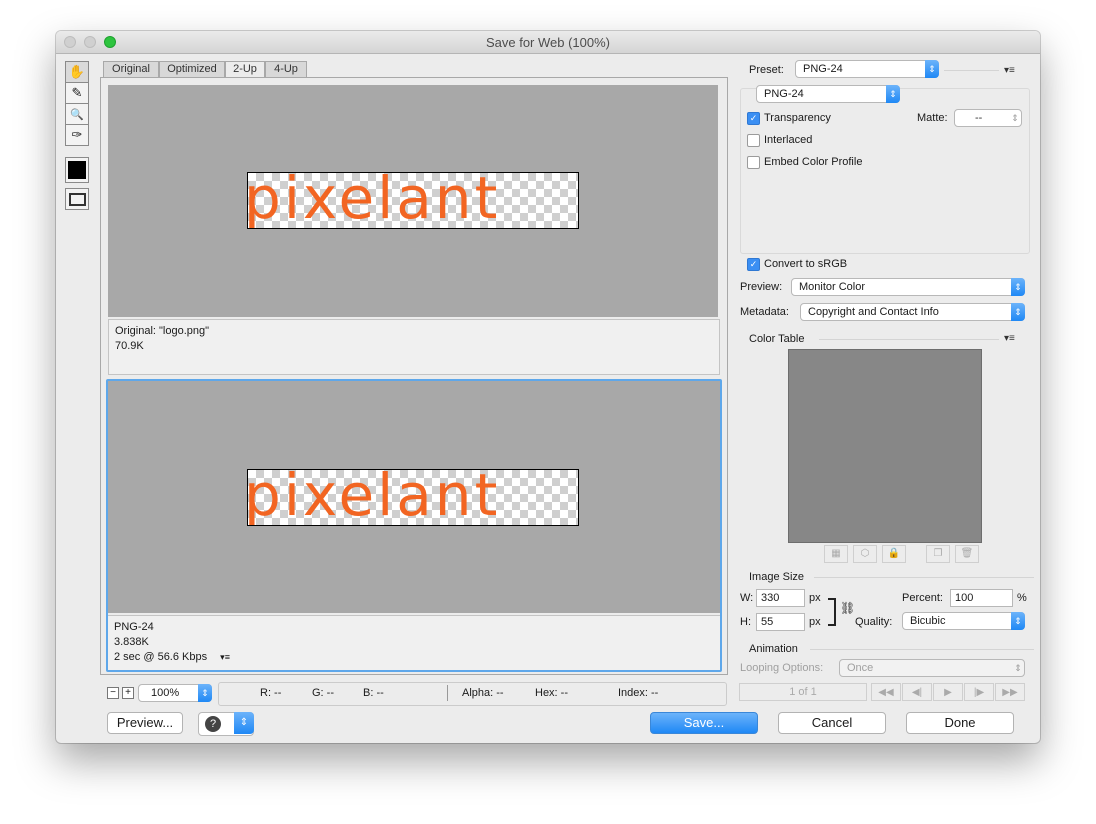 The image size is (1096, 824). Describe the element at coordinates (860, 668) in the screenshot. I see `looping-options-value: Once` at that location.